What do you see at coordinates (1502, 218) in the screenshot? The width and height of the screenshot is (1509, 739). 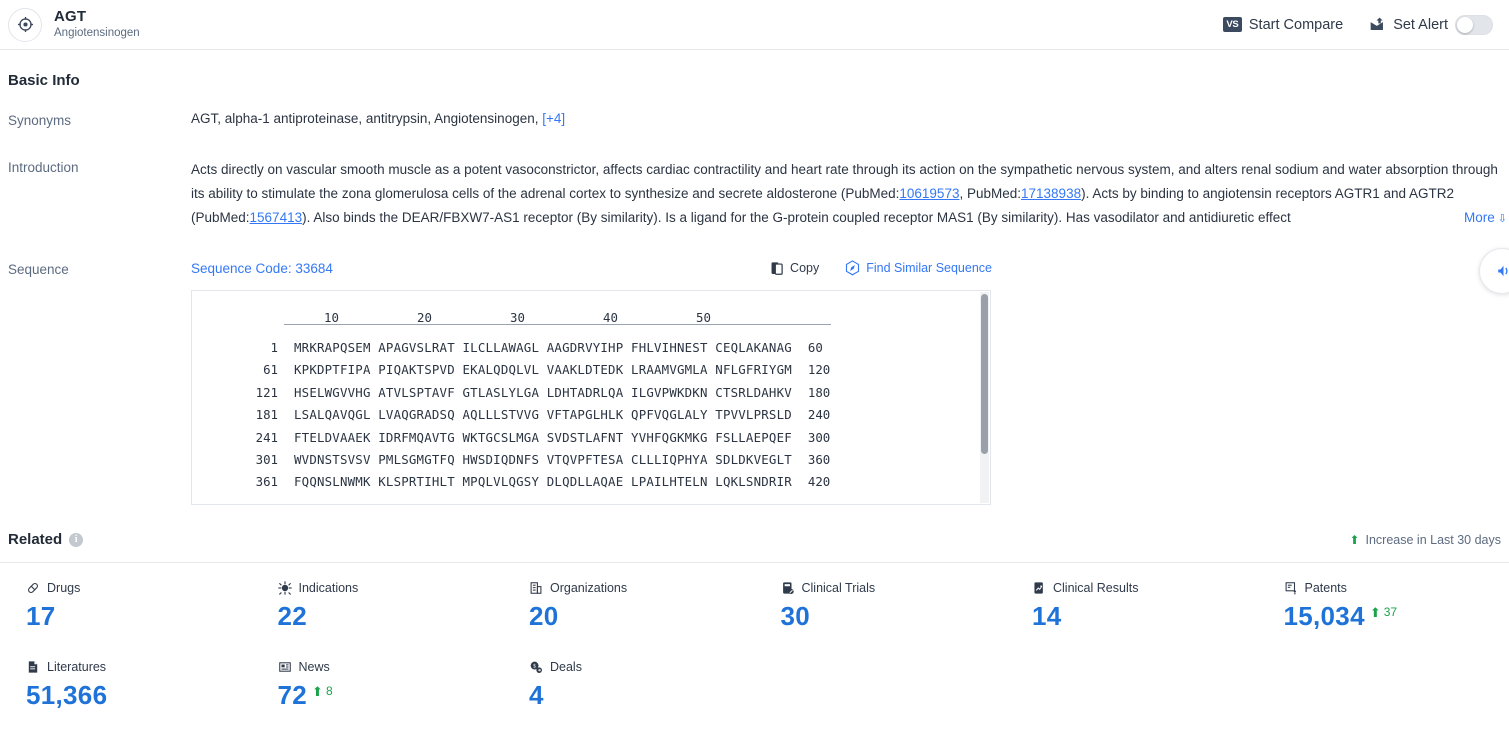 I see `chevron-double-down-icon: ⇩` at bounding box center [1502, 218].